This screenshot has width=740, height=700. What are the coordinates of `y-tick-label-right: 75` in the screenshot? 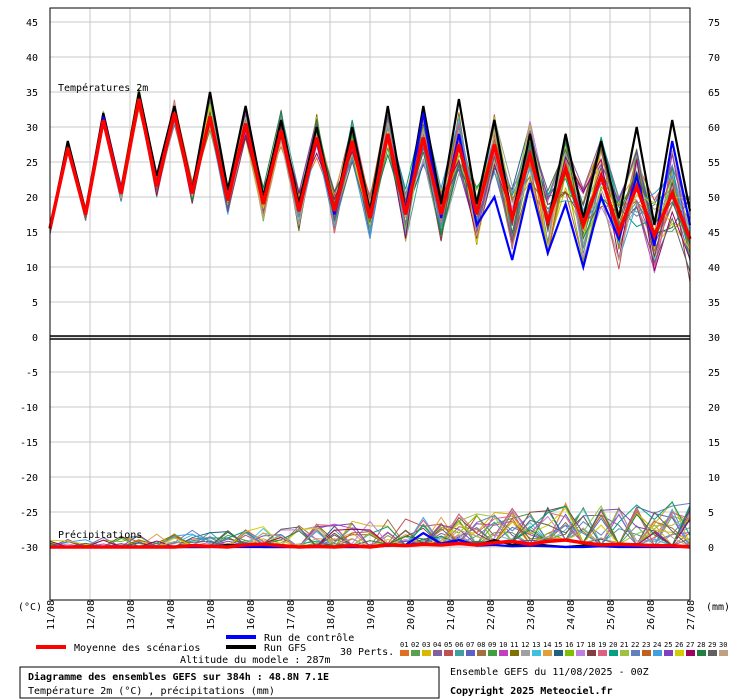 It's located at (714, 23).